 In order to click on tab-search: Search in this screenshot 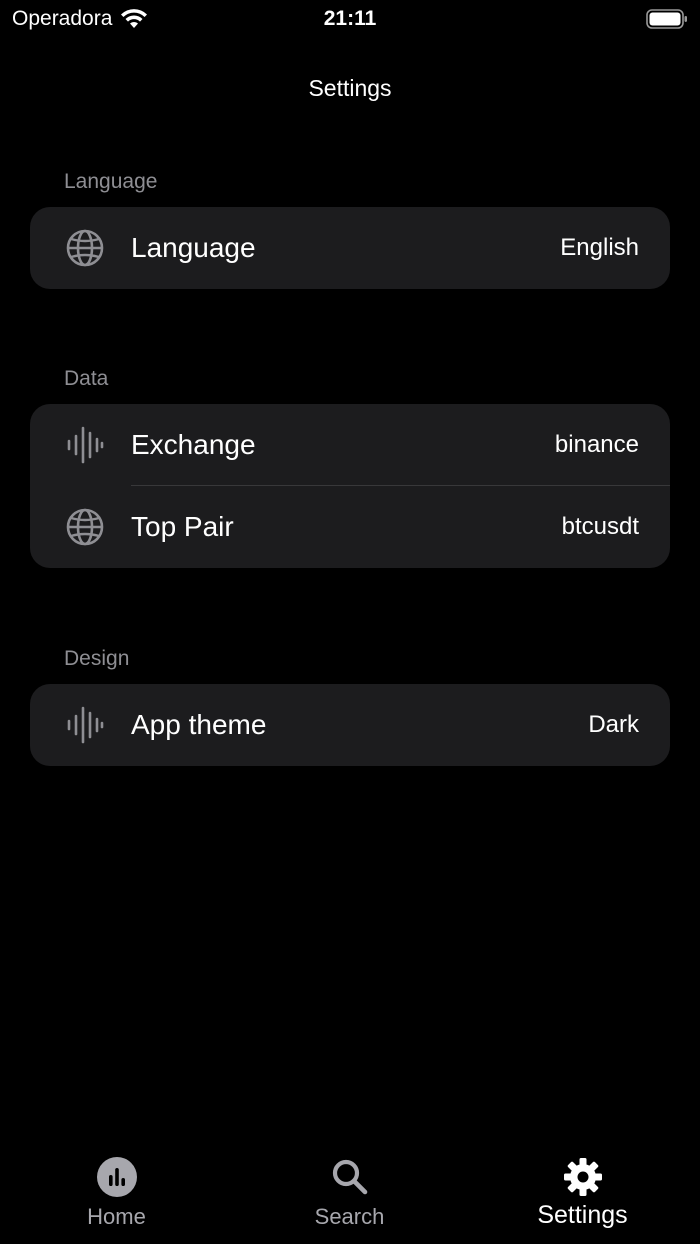, I will do `click(349, 1194)`.